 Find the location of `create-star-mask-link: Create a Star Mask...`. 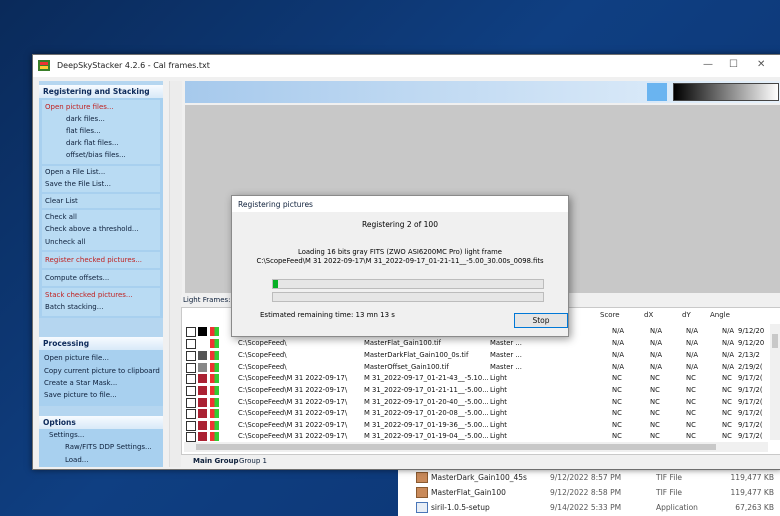

create-star-mask-link: Create a Star Mask... is located at coordinates (80, 383).